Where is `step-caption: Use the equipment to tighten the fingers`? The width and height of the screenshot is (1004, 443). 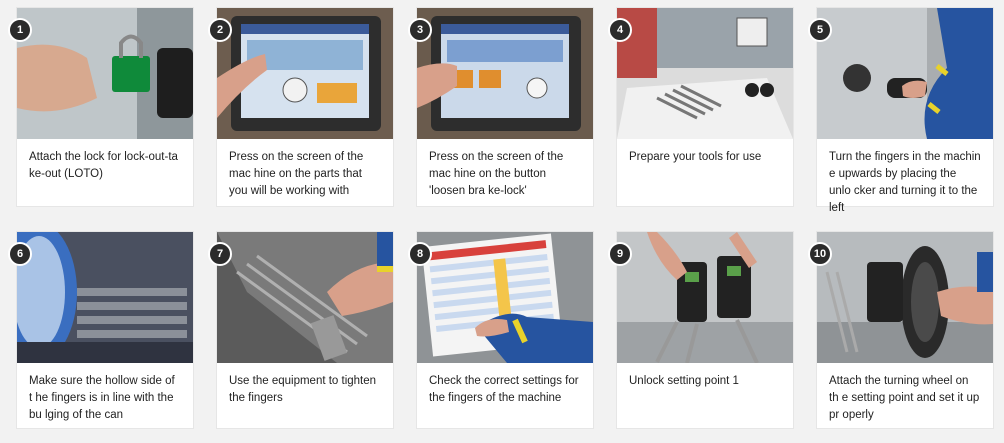
step-caption: Use the equipment to tighten the fingers is located at coordinates (303, 389).